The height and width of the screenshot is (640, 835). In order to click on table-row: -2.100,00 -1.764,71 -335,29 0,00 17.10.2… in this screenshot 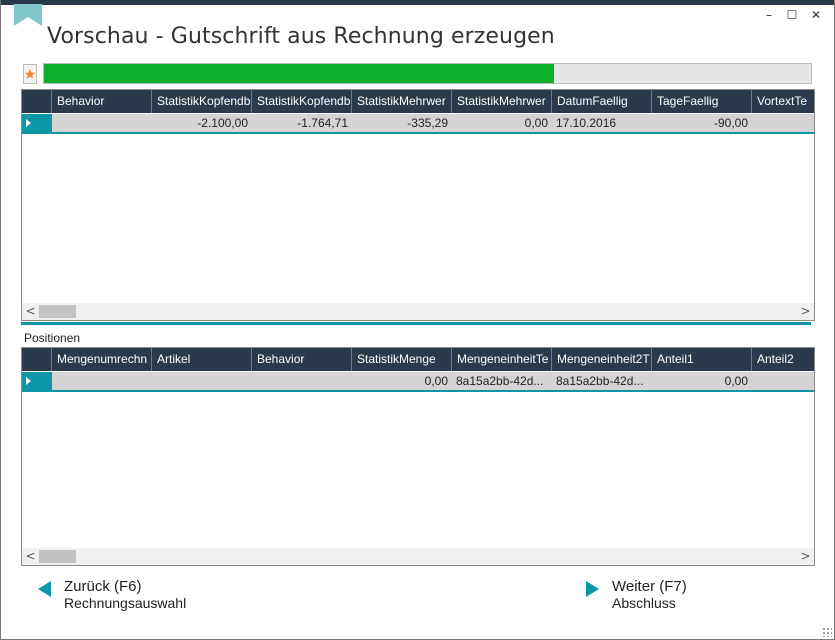, I will do `click(418, 124)`.